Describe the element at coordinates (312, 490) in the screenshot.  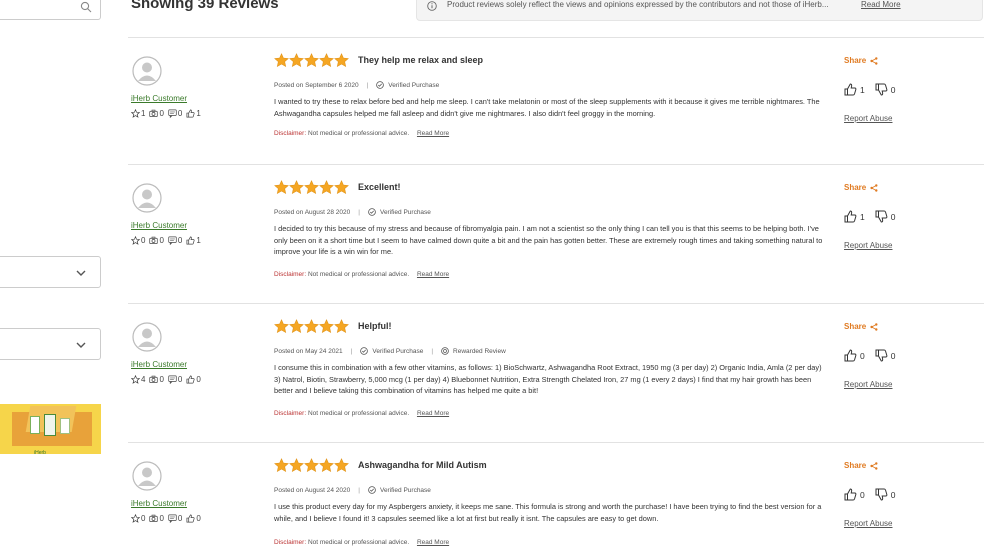
I see `posted-date: Posted on August 24 2020` at that location.